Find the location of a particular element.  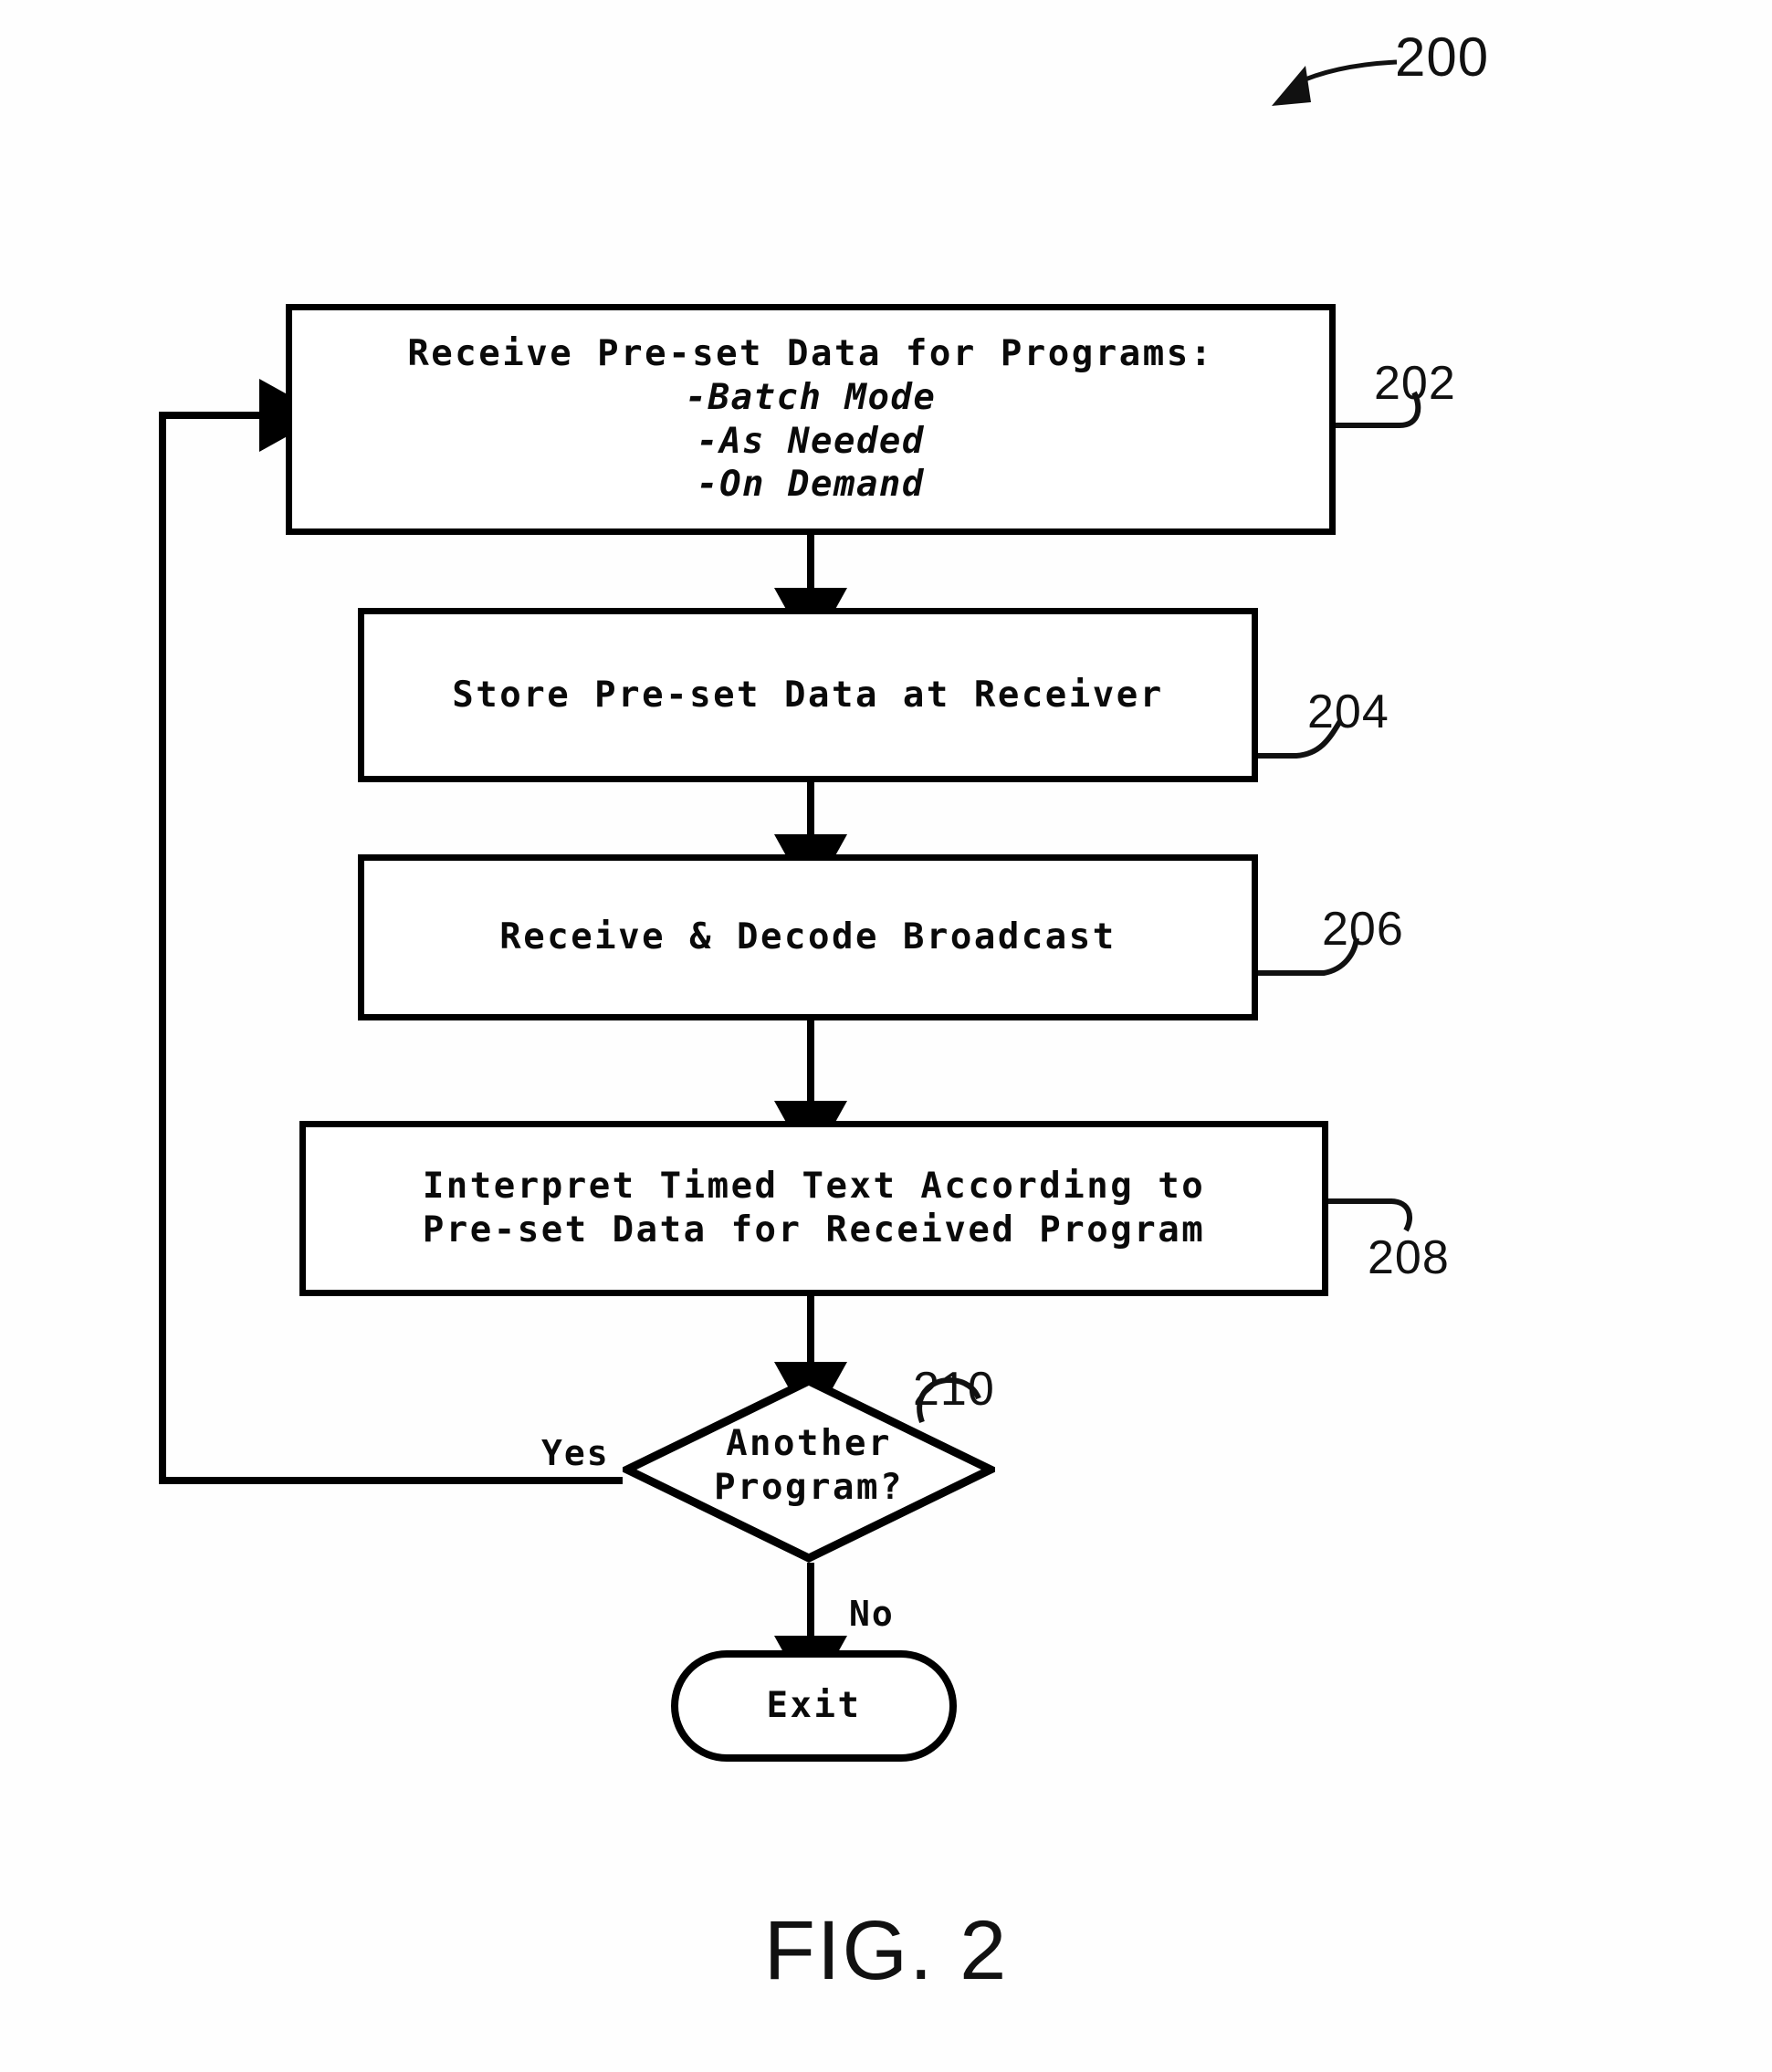

reference-numeral-208: 208 is located at coordinates (1409, 1257).